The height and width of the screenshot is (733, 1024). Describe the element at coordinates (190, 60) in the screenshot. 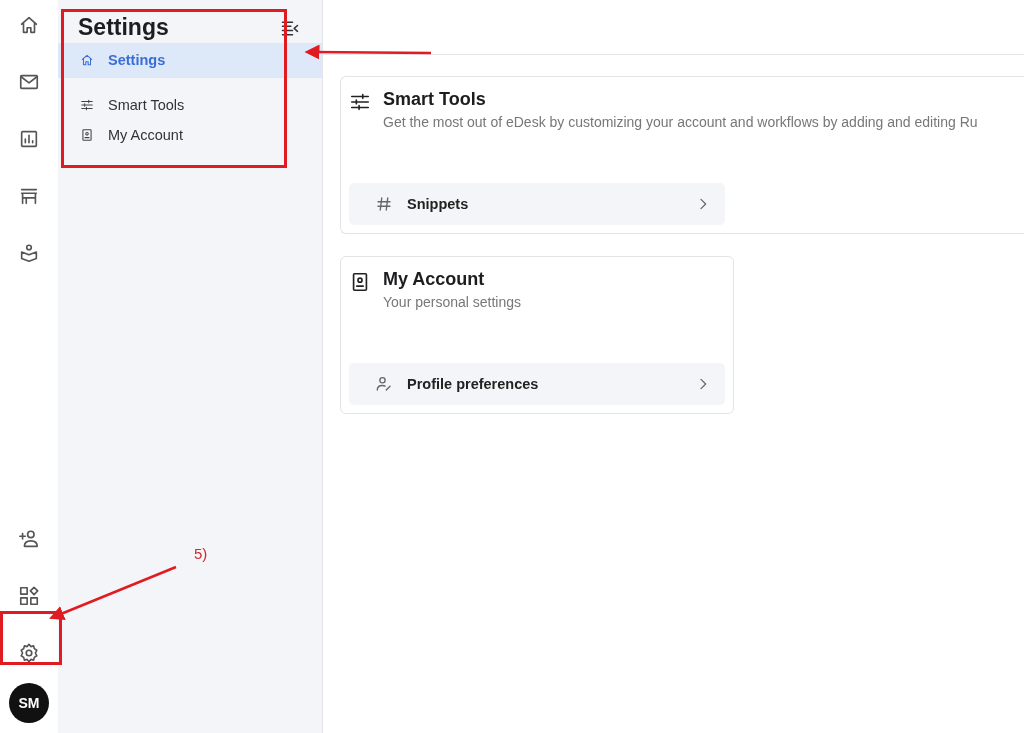

I see `sidebar-item: Settings` at that location.